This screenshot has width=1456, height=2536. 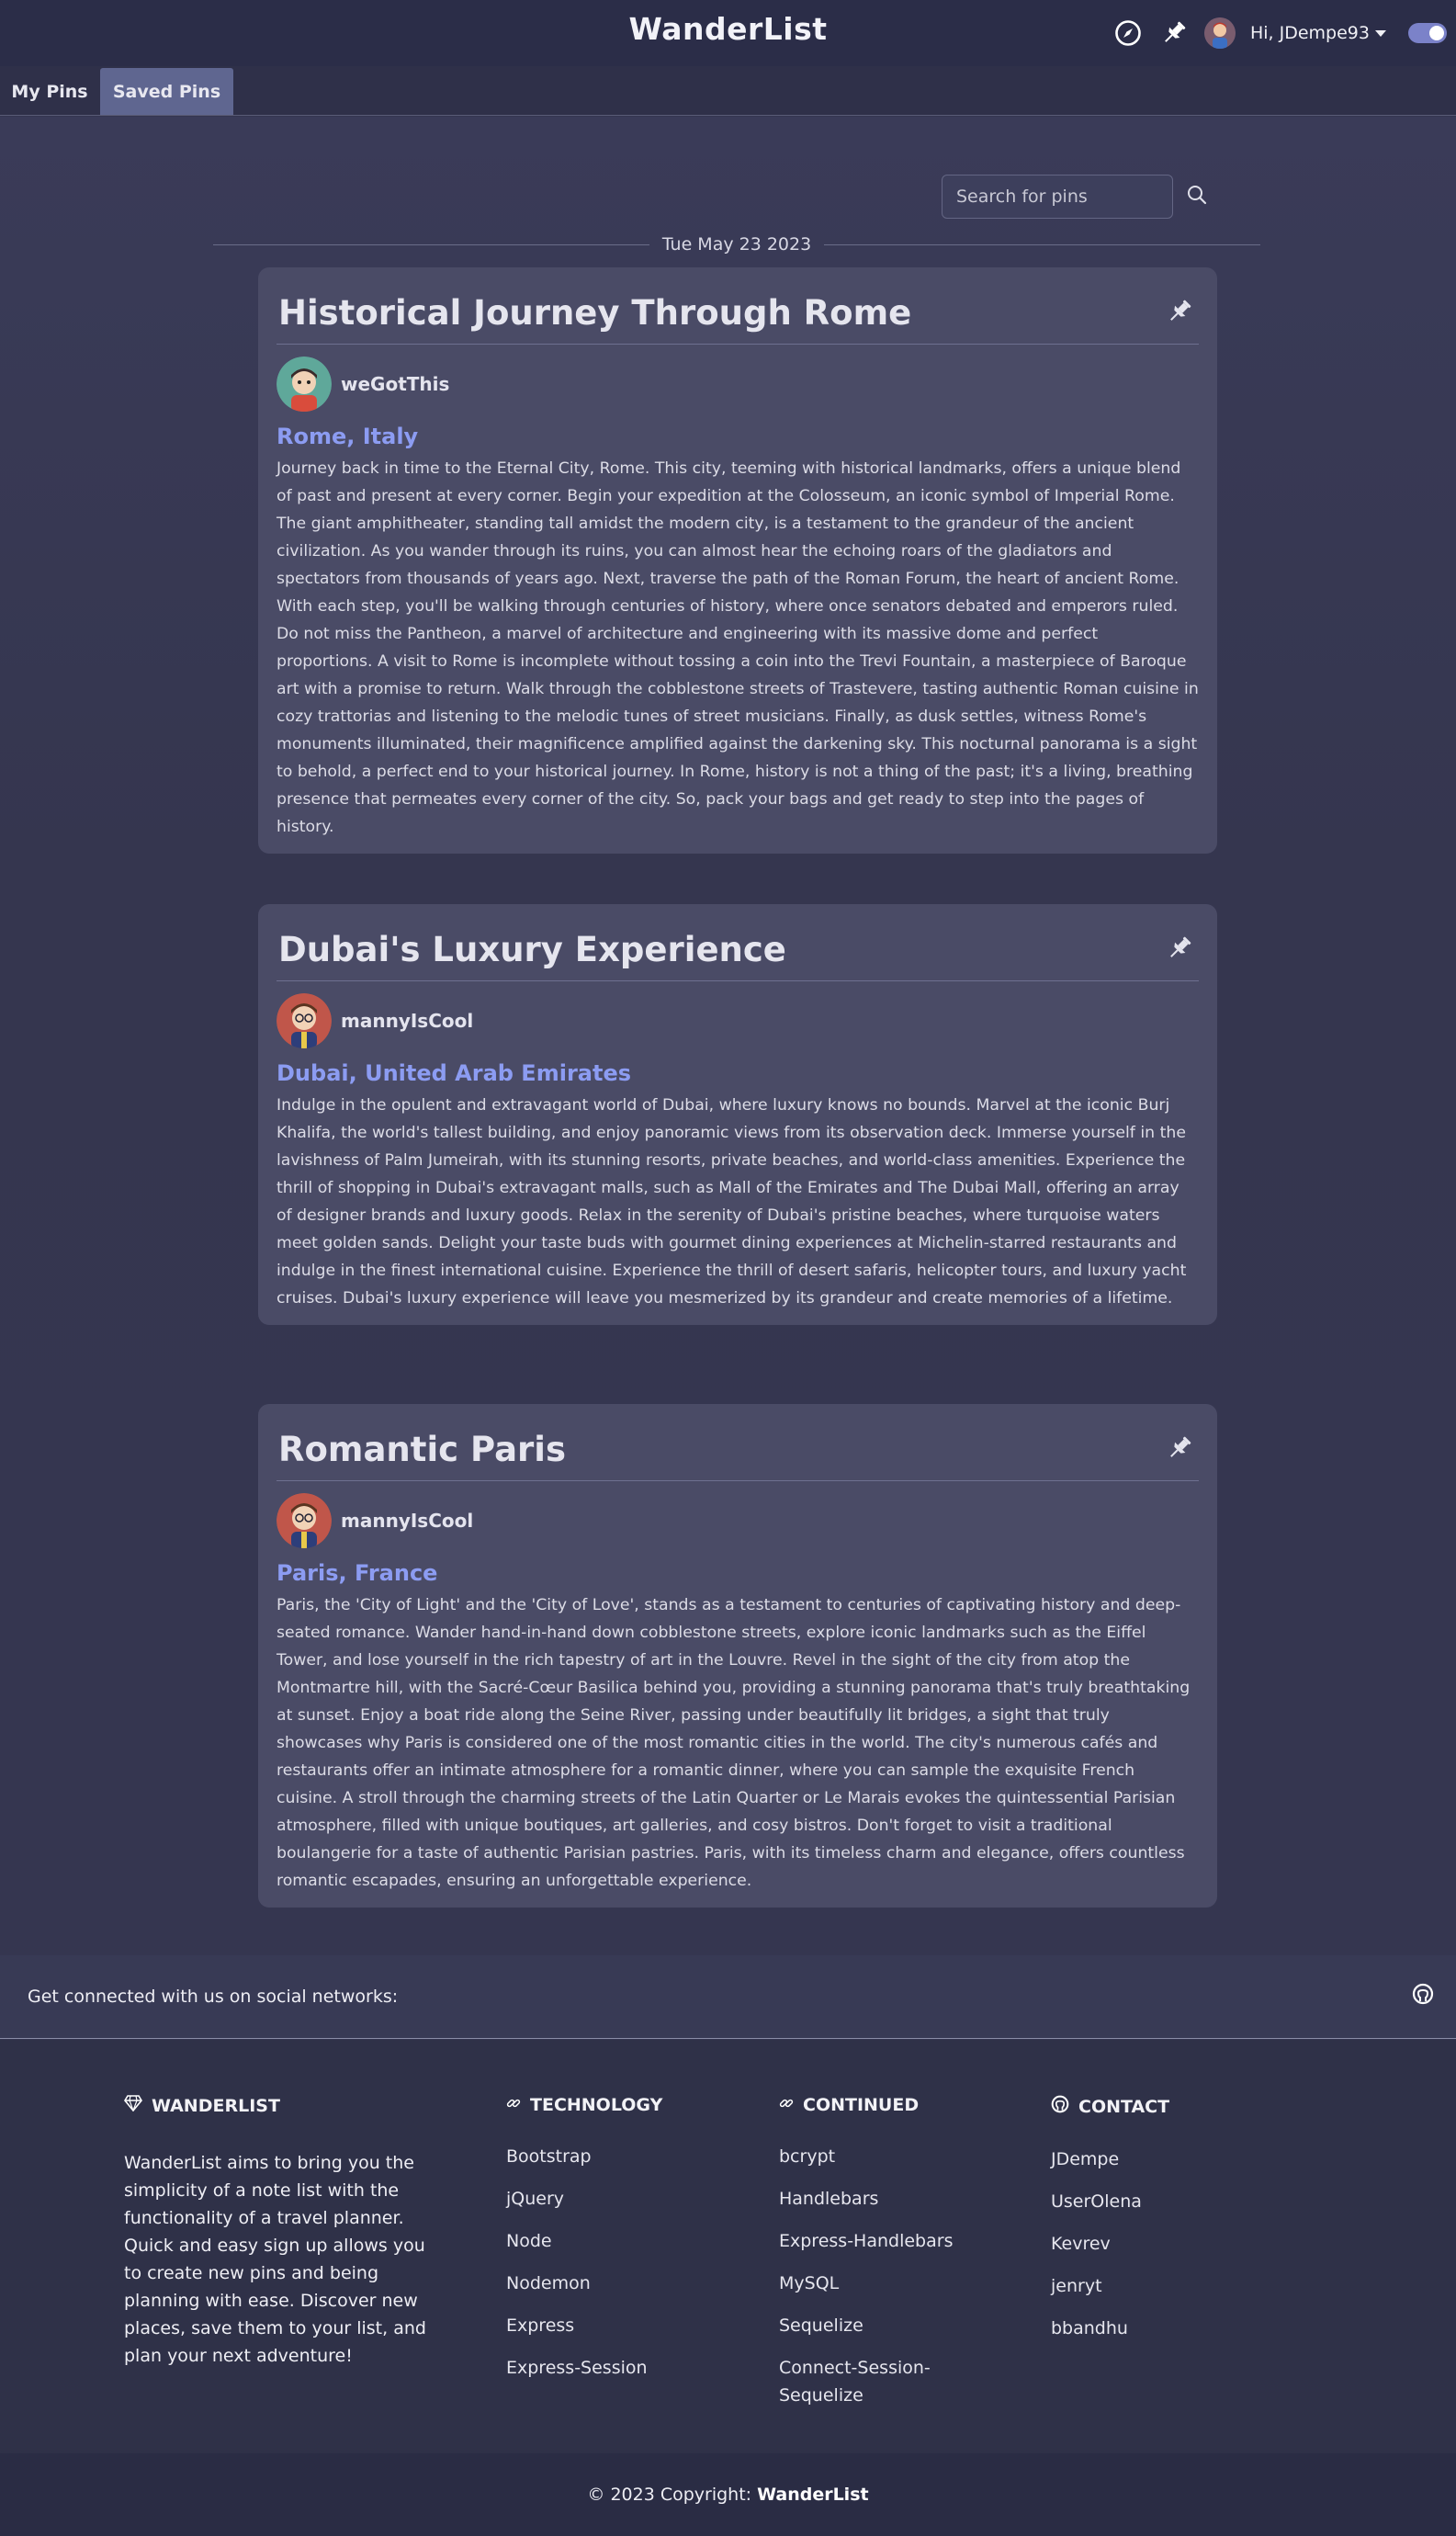 I want to click on footer-link: bbandhu, so click(x=1110, y=2328).